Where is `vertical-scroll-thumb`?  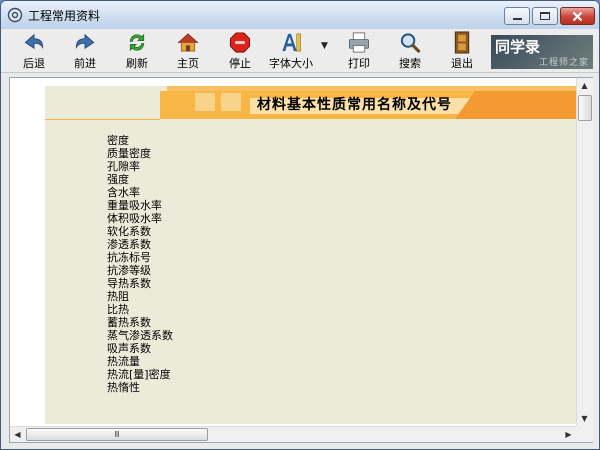 vertical-scroll-thumb is located at coordinates (585, 108).